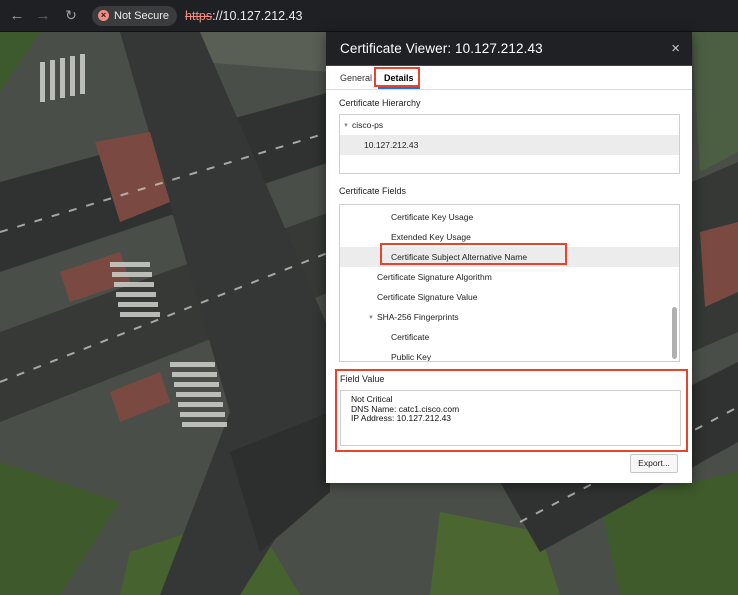 Image resolution: width=738 pixels, height=595 pixels. What do you see at coordinates (509, 354) in the screenshot?
I see `field-item: Public Key` at bounding box center [509, 354].